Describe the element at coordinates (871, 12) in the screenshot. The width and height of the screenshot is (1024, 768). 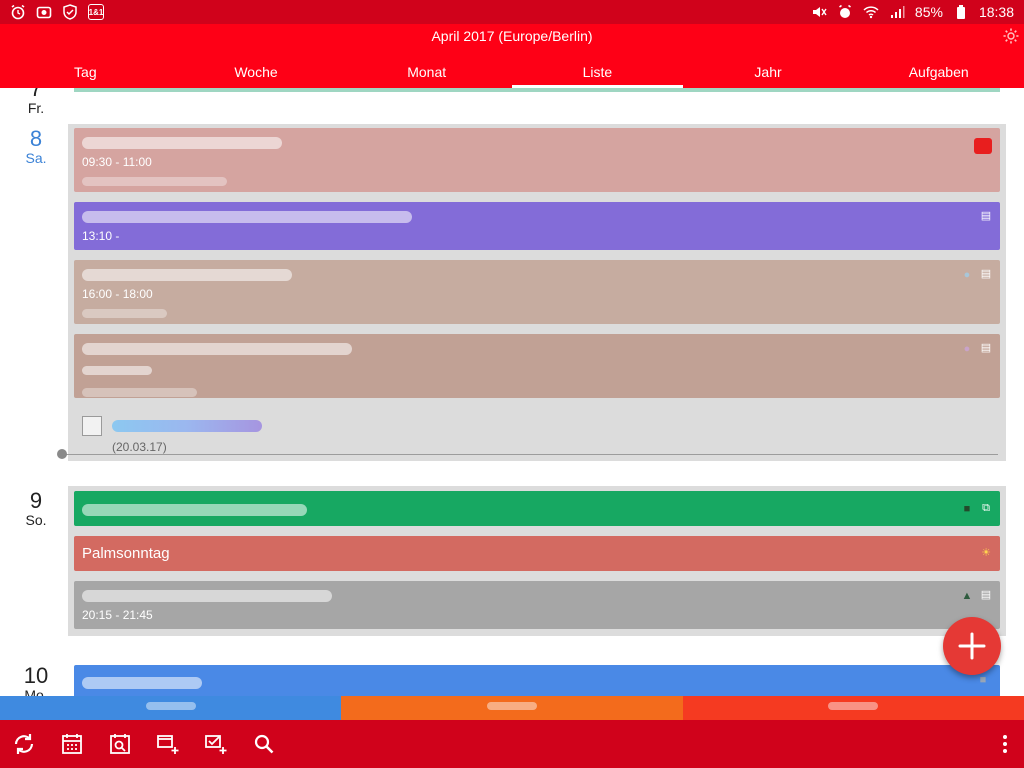
I see `wifi-icon` at that location.